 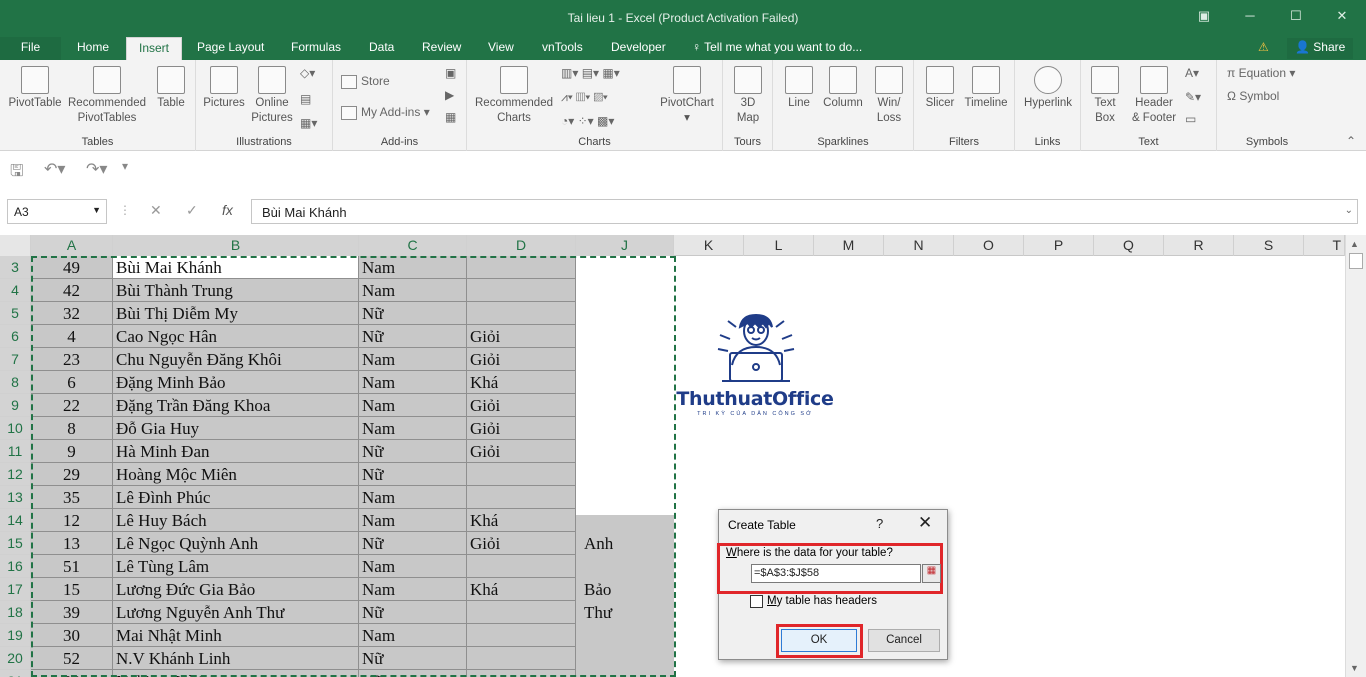 What do you see at coordinates (307, 73) in the screenshot?
I see `shapes-icon: ◇▾` at bounding box center [307, 73].